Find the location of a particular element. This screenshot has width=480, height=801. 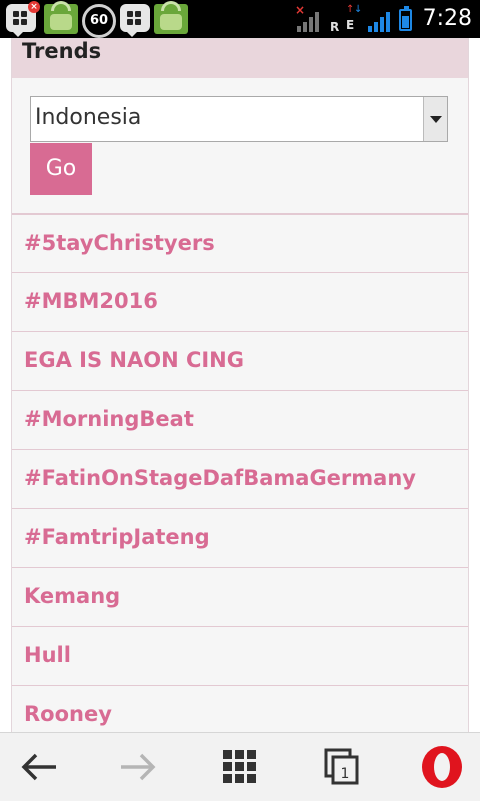

trend-link: #FamtripJateng is located at coordinates (117, 537).